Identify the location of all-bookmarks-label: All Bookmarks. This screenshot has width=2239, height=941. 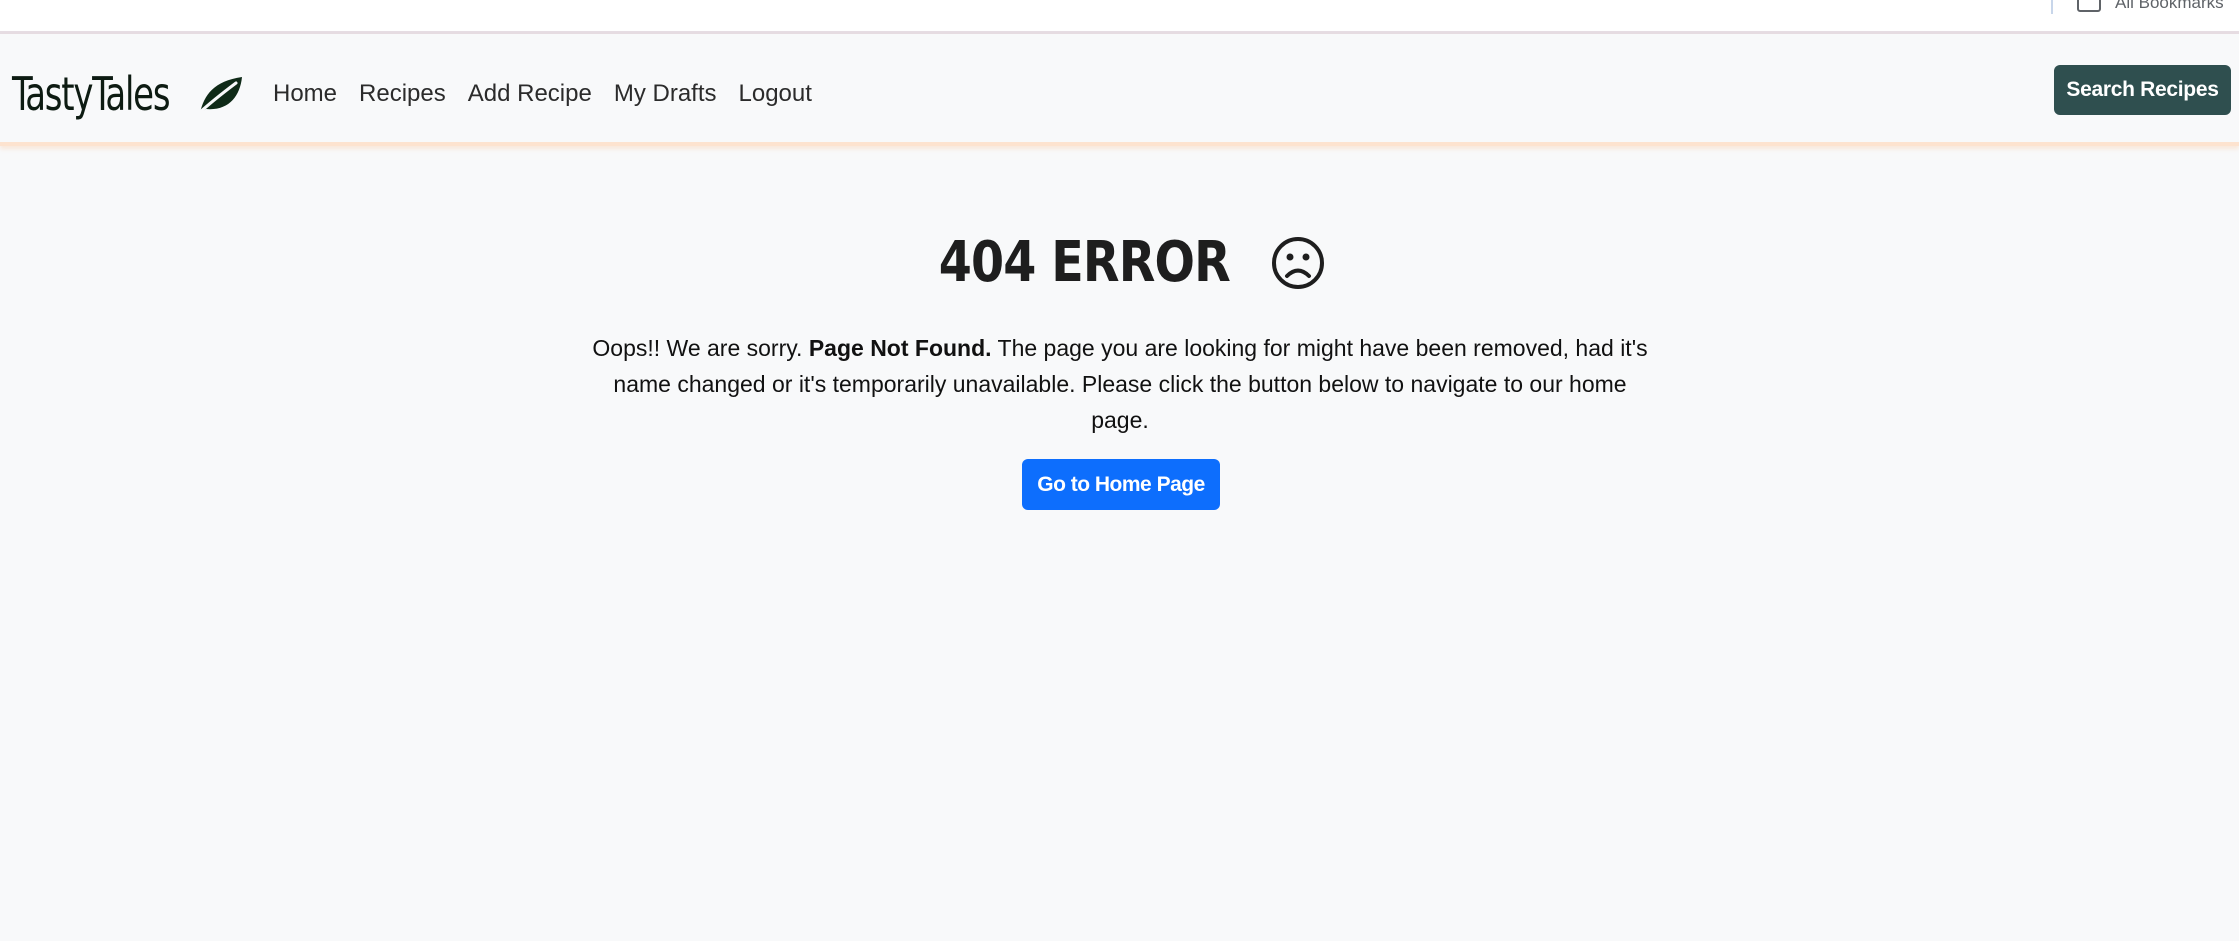
(2169, 6).